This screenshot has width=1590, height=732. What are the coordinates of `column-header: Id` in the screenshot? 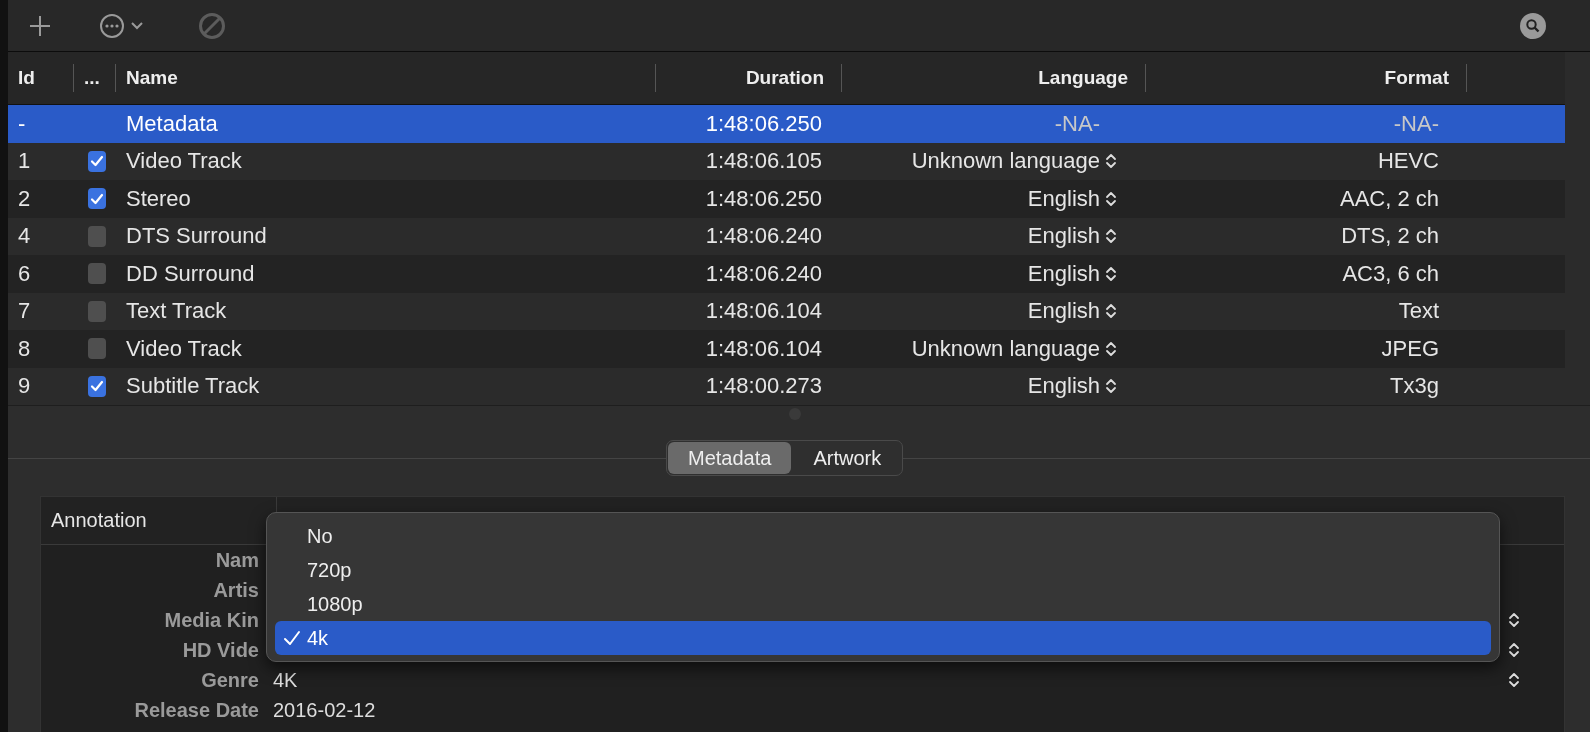 It's located at (26, 78).